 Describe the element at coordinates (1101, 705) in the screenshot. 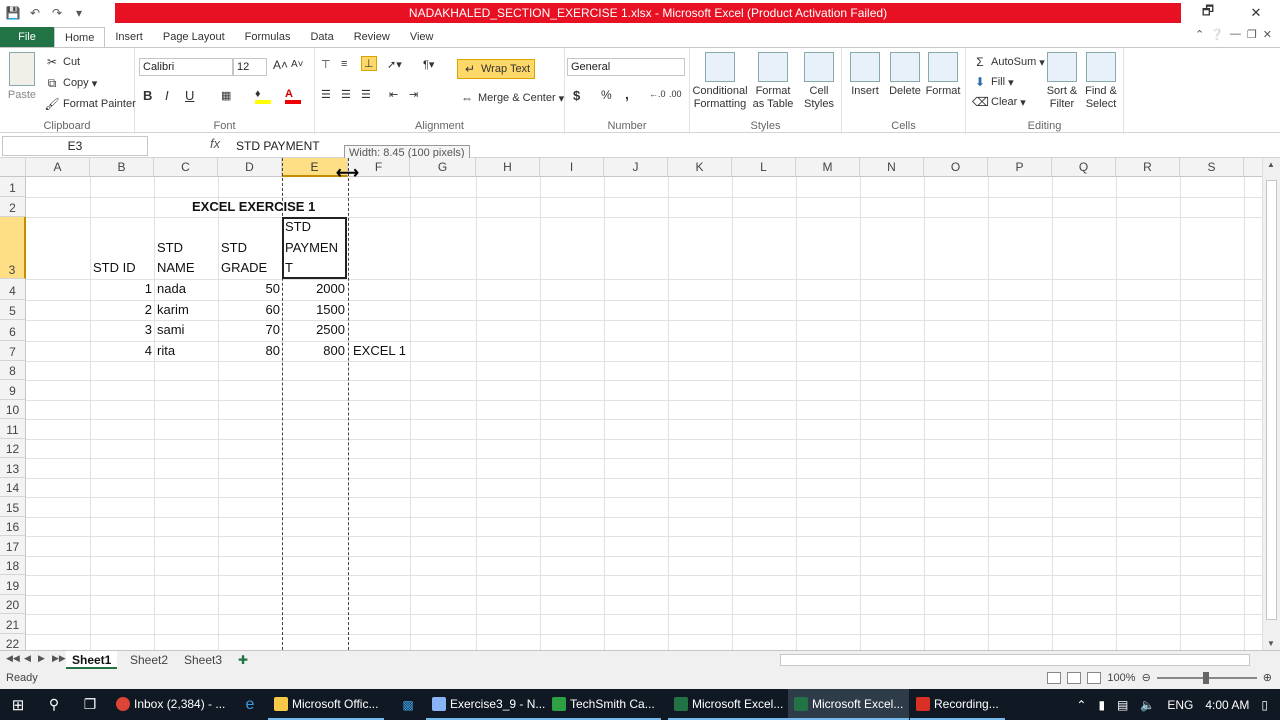

I see `battery-icon: ▮` at that location.